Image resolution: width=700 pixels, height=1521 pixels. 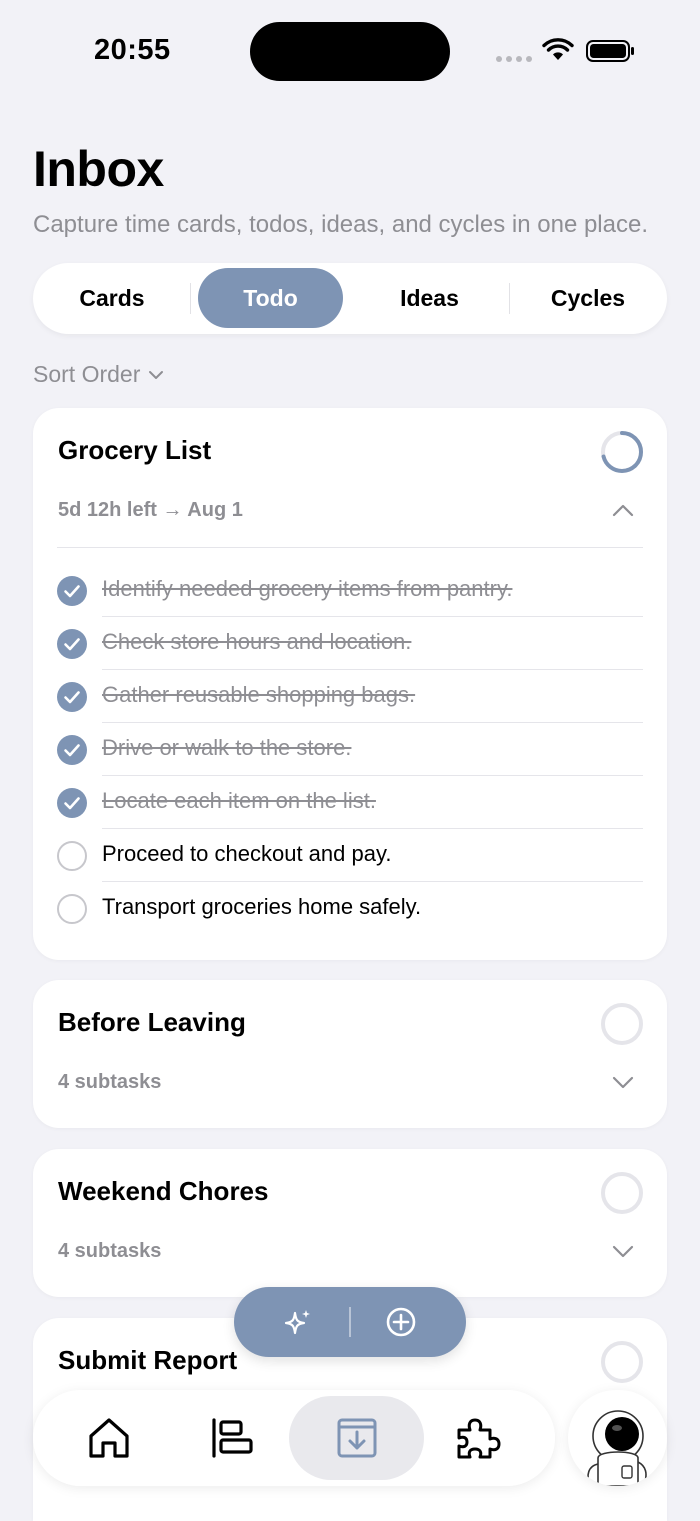 I want to click on tab-todo: Todo, so click(x=270, y=298).